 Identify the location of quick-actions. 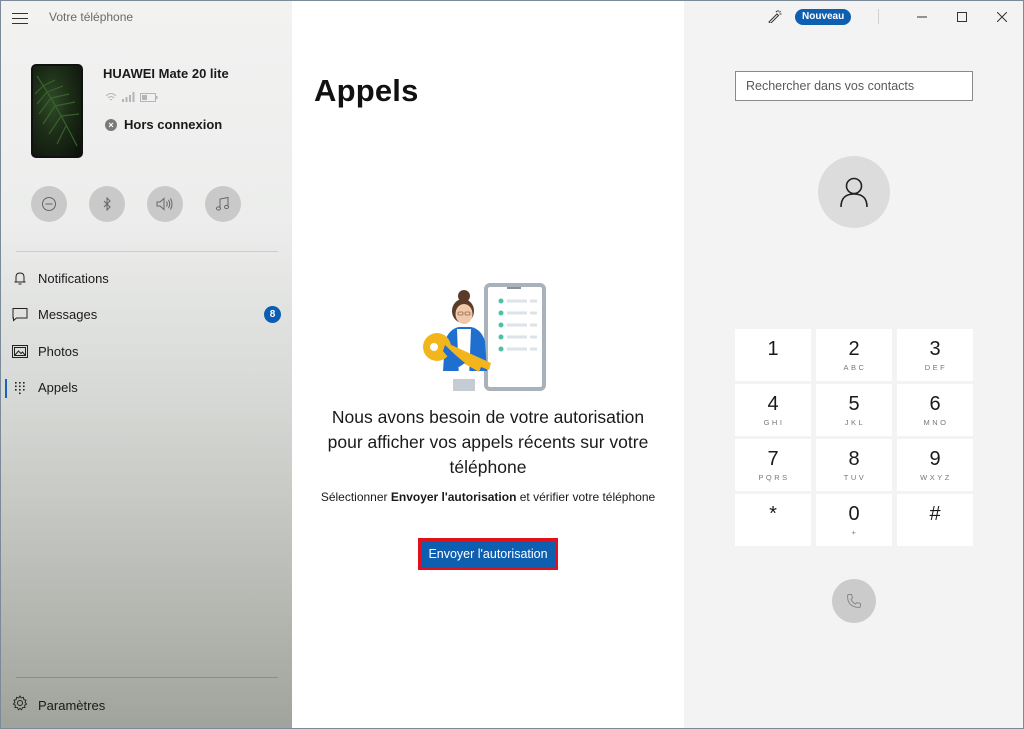
(136, 204).